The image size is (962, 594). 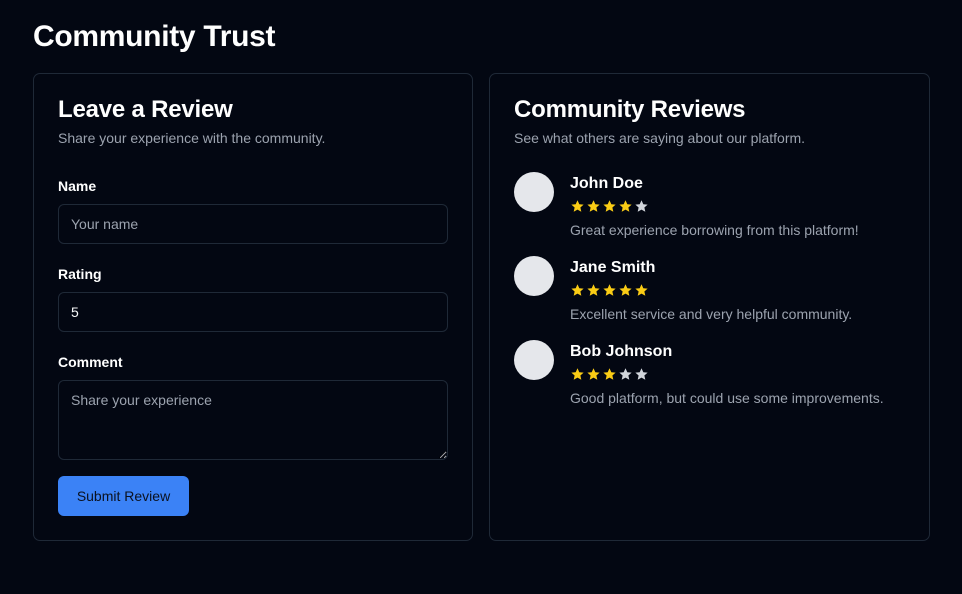 What do you see at coordinates (77, 186) in the screenshot?
I see `name-label: Name` at bounding box center [77, 186].